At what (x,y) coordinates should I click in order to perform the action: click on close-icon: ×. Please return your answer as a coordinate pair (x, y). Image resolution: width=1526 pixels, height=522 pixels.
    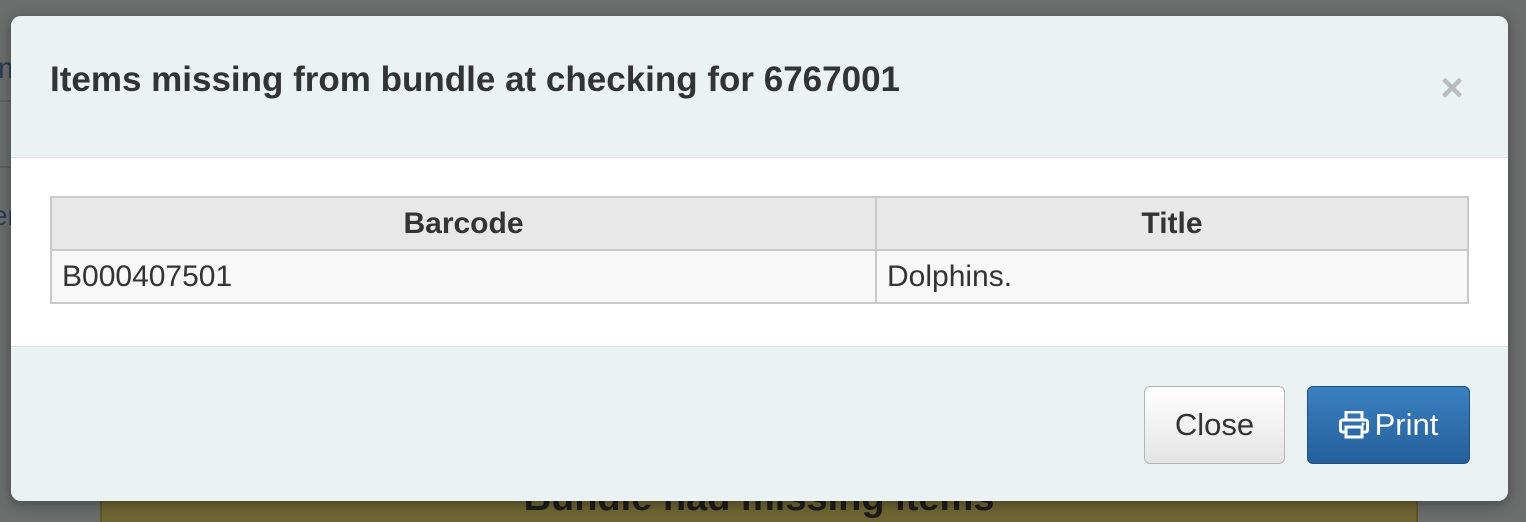
    Looking at the image, I should click on (1452, 88).